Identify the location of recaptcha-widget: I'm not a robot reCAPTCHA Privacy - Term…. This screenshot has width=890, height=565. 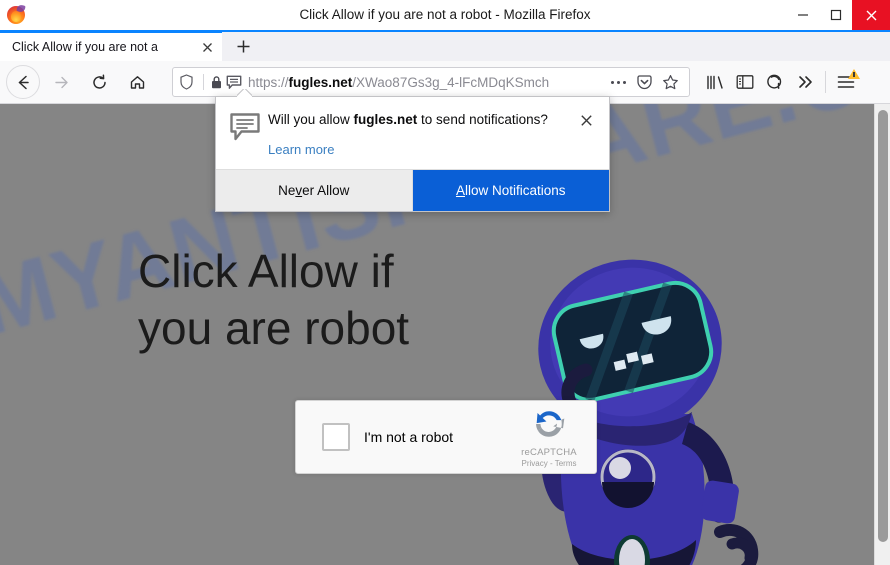
(446, 437).